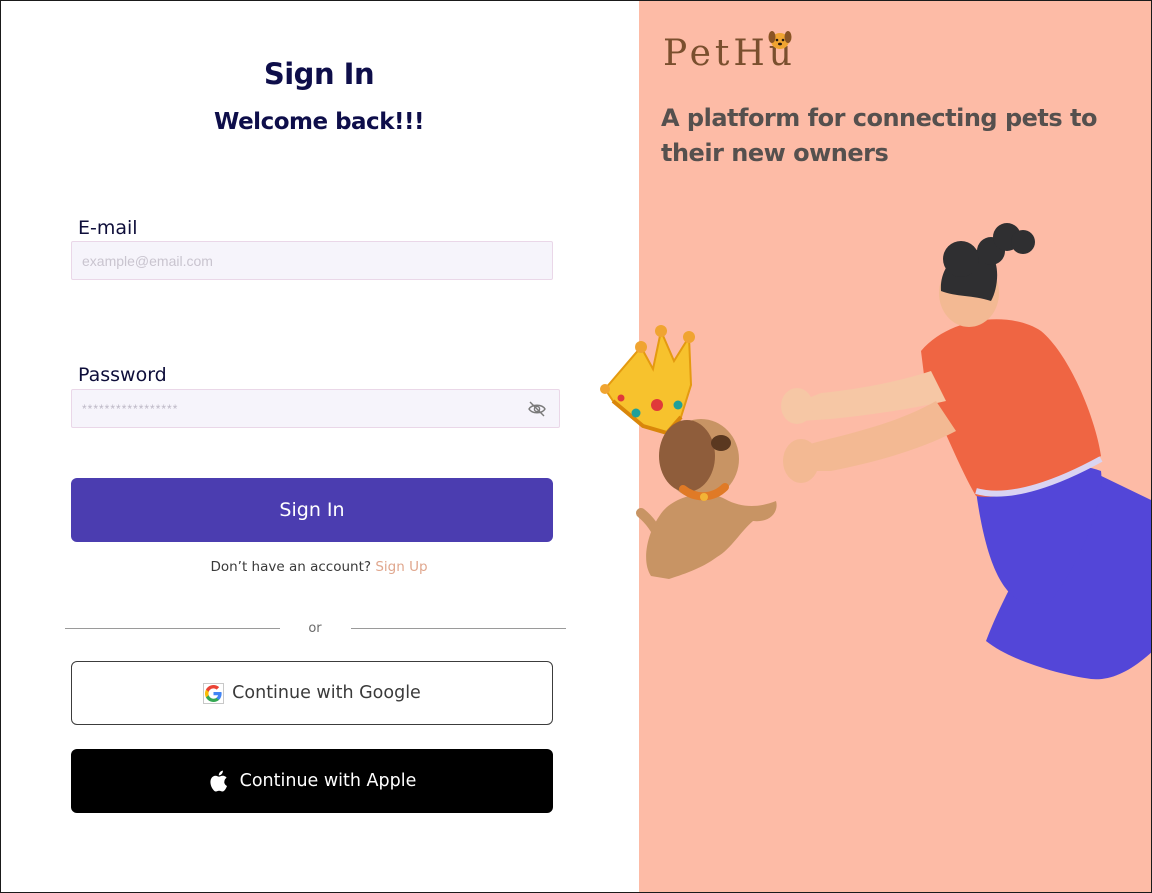  What do you see at coordinates (328, 781) in the screenshot?
I see `apple-button-label: Continue with Apple` at bounding box center [328, 781].